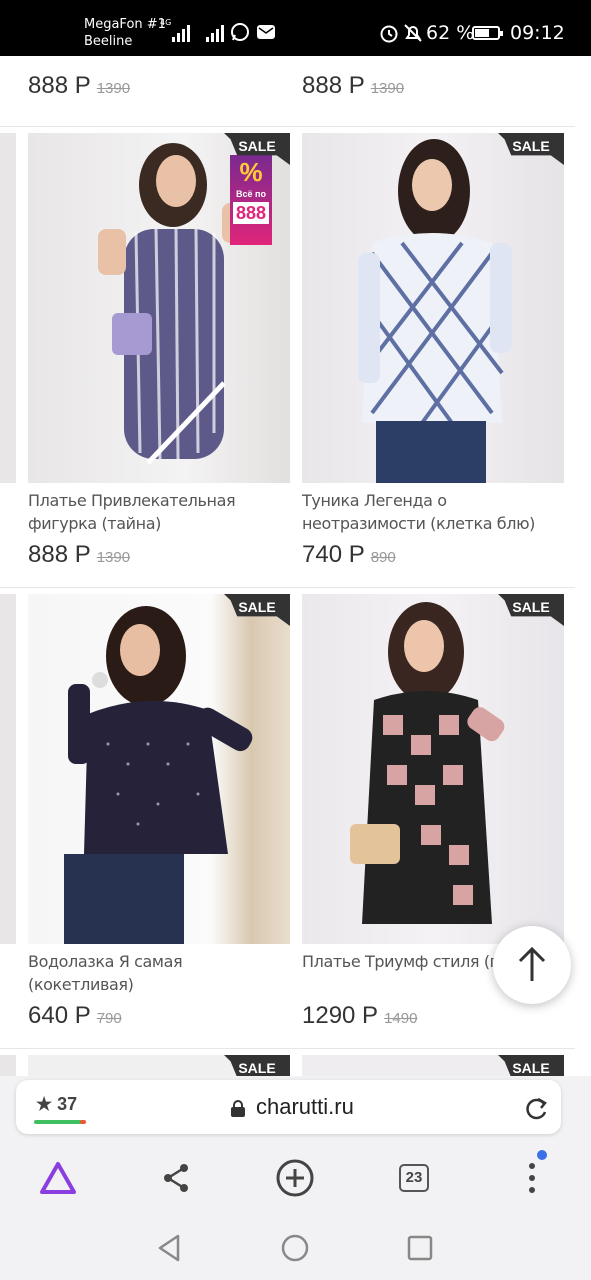 This screenshot has height=1280, width=591. I want to click on prev-row-price-2: 888 Р 1390, so click(353, 86).